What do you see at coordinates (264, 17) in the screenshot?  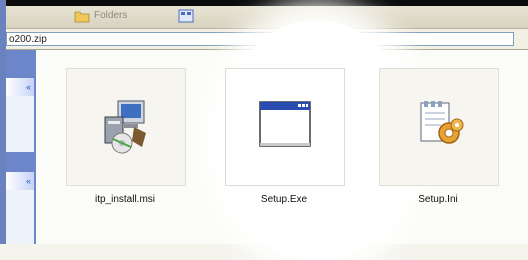 I see `toolbar: Folders` at bounding box center [264, 17].